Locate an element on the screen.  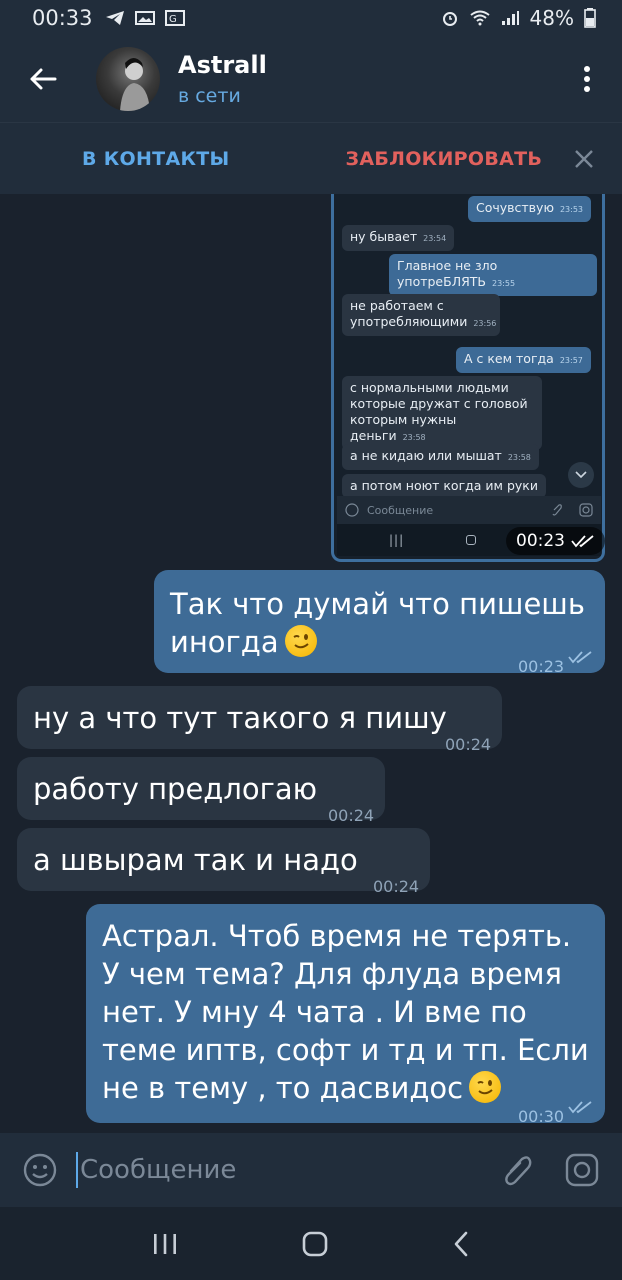
message-input: Сообщение is located at coordinates (156, 1170).